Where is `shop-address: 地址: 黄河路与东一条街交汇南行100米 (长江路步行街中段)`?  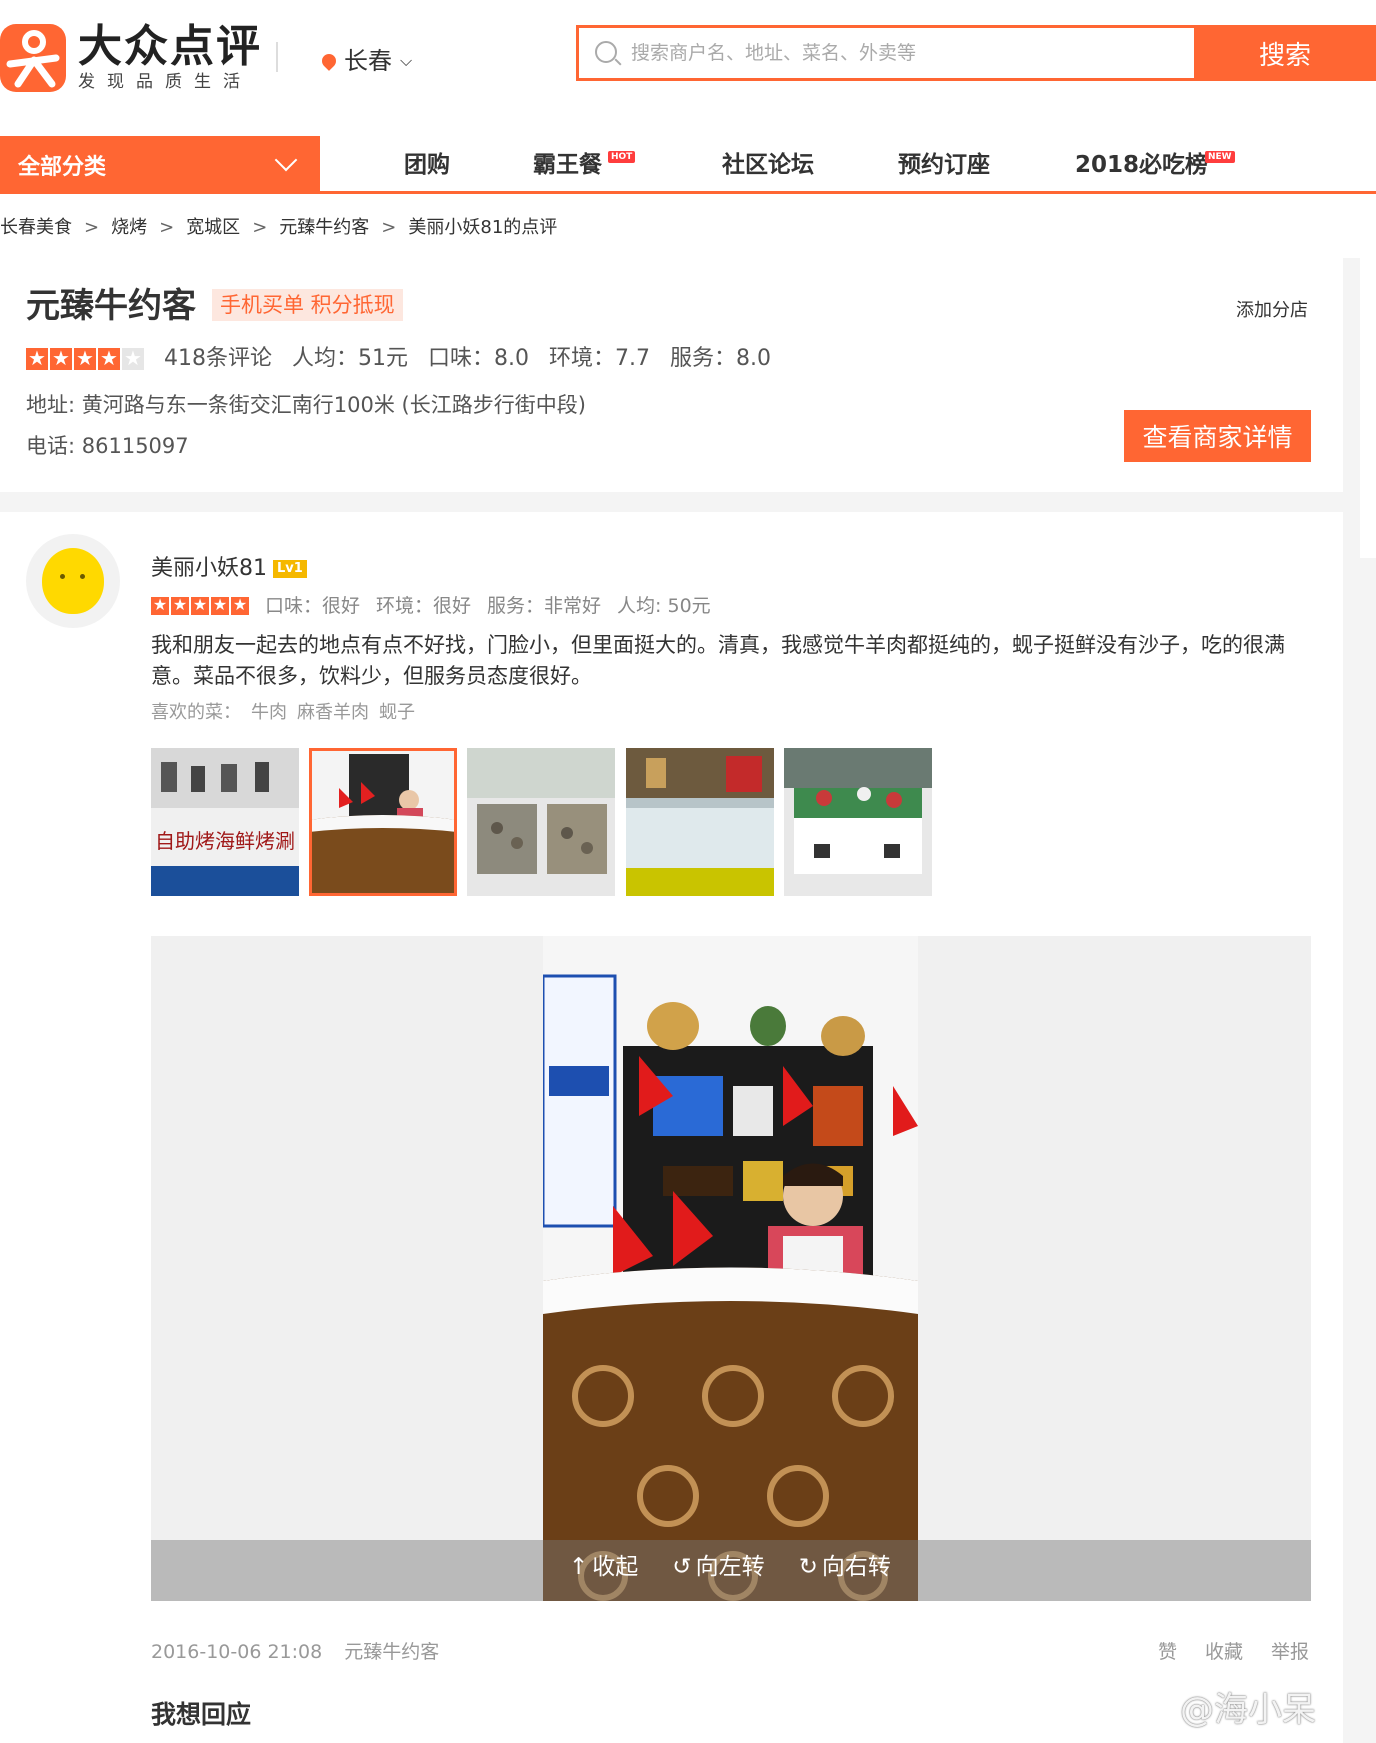
shop-address: 地址: 黄河路与东一条街交汇南行100米 (长江路步行街中段) is located at coordinates (306, 405).